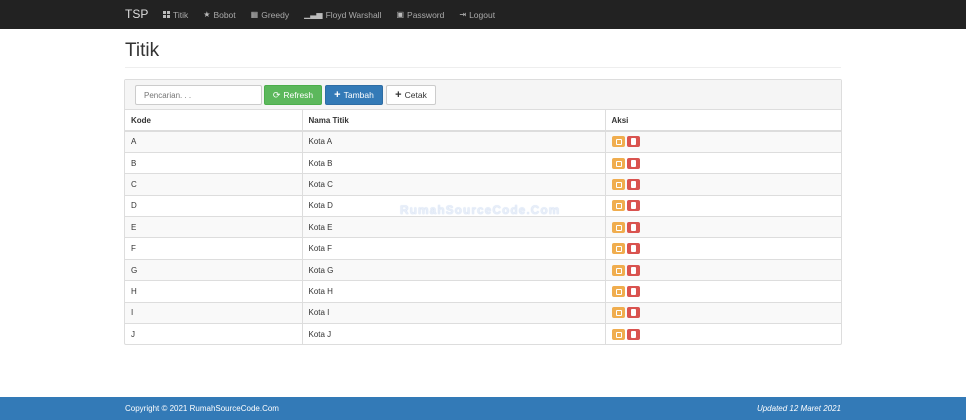 The height and width of the screenshot is (420, 966). What do you see at coordinates (214, 184) in the screenshot?
I see `cell-kode: C` at bounding box center [214, 184].